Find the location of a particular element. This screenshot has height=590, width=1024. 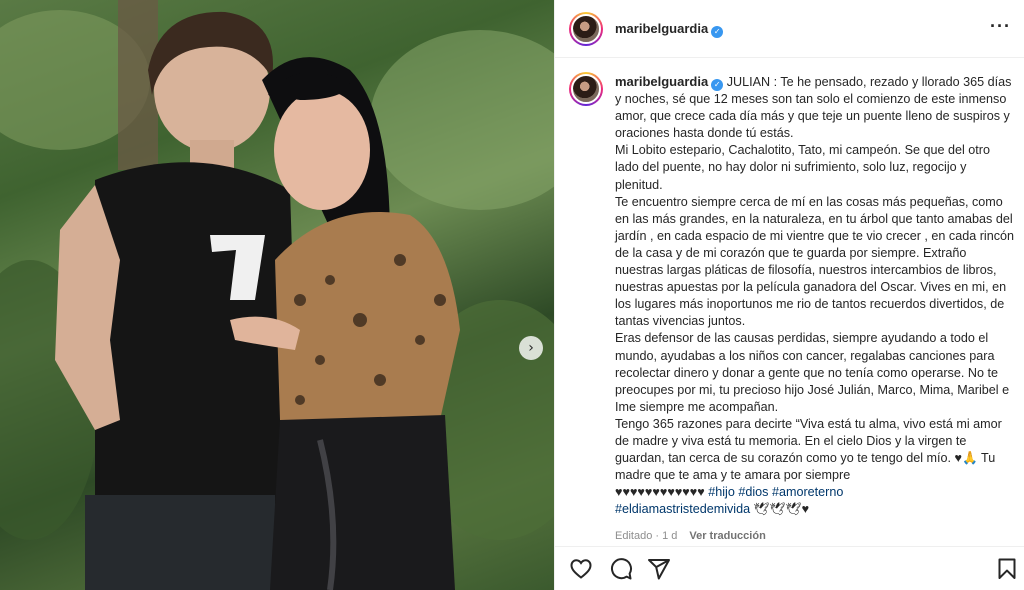

post-meta: Editado · 1 d Ver traducción is located at coordinates (690, 536).